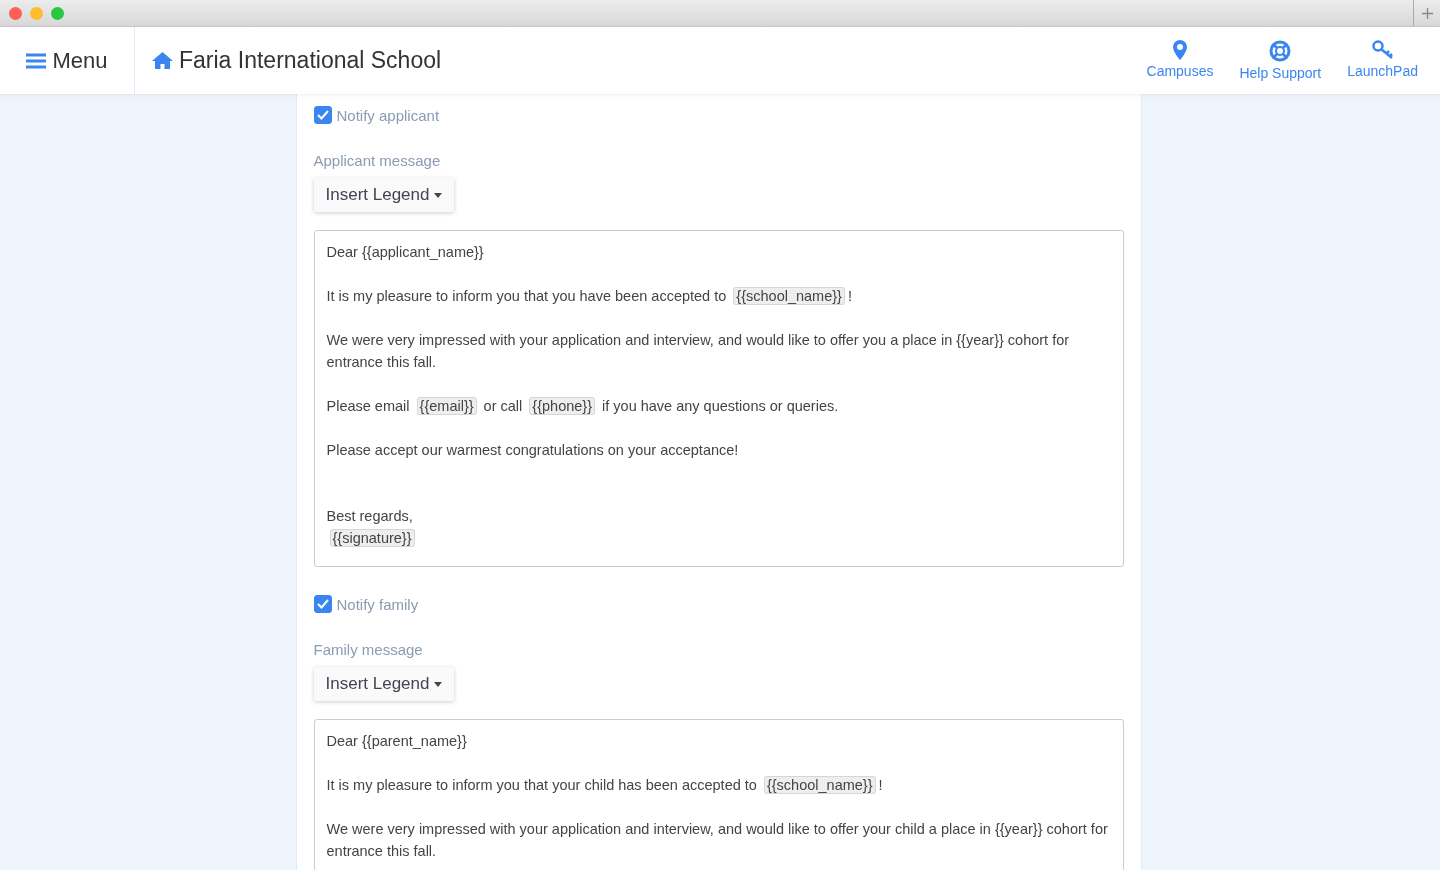  What do you see at coordinates (397, 741) in the screenshot?
I see `message-text: Dear {{parent_name}}` at bounding box center [397, 741].